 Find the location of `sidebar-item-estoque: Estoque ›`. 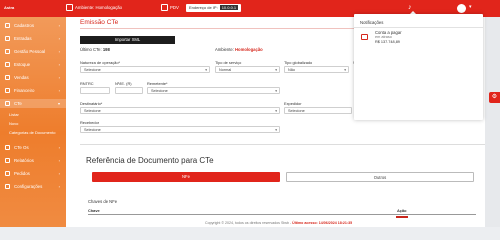

sidebar-item-estoque: Estoque › is located at coordinates (33, 64).